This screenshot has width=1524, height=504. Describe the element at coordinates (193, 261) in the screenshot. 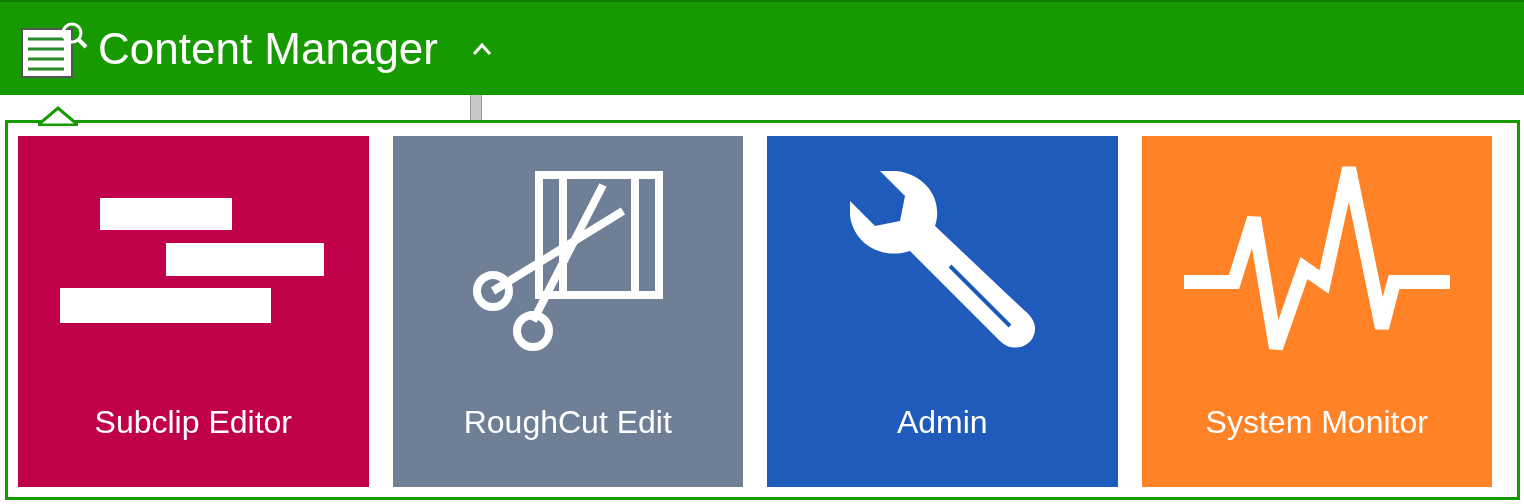

I see `bars-icon` at that location.